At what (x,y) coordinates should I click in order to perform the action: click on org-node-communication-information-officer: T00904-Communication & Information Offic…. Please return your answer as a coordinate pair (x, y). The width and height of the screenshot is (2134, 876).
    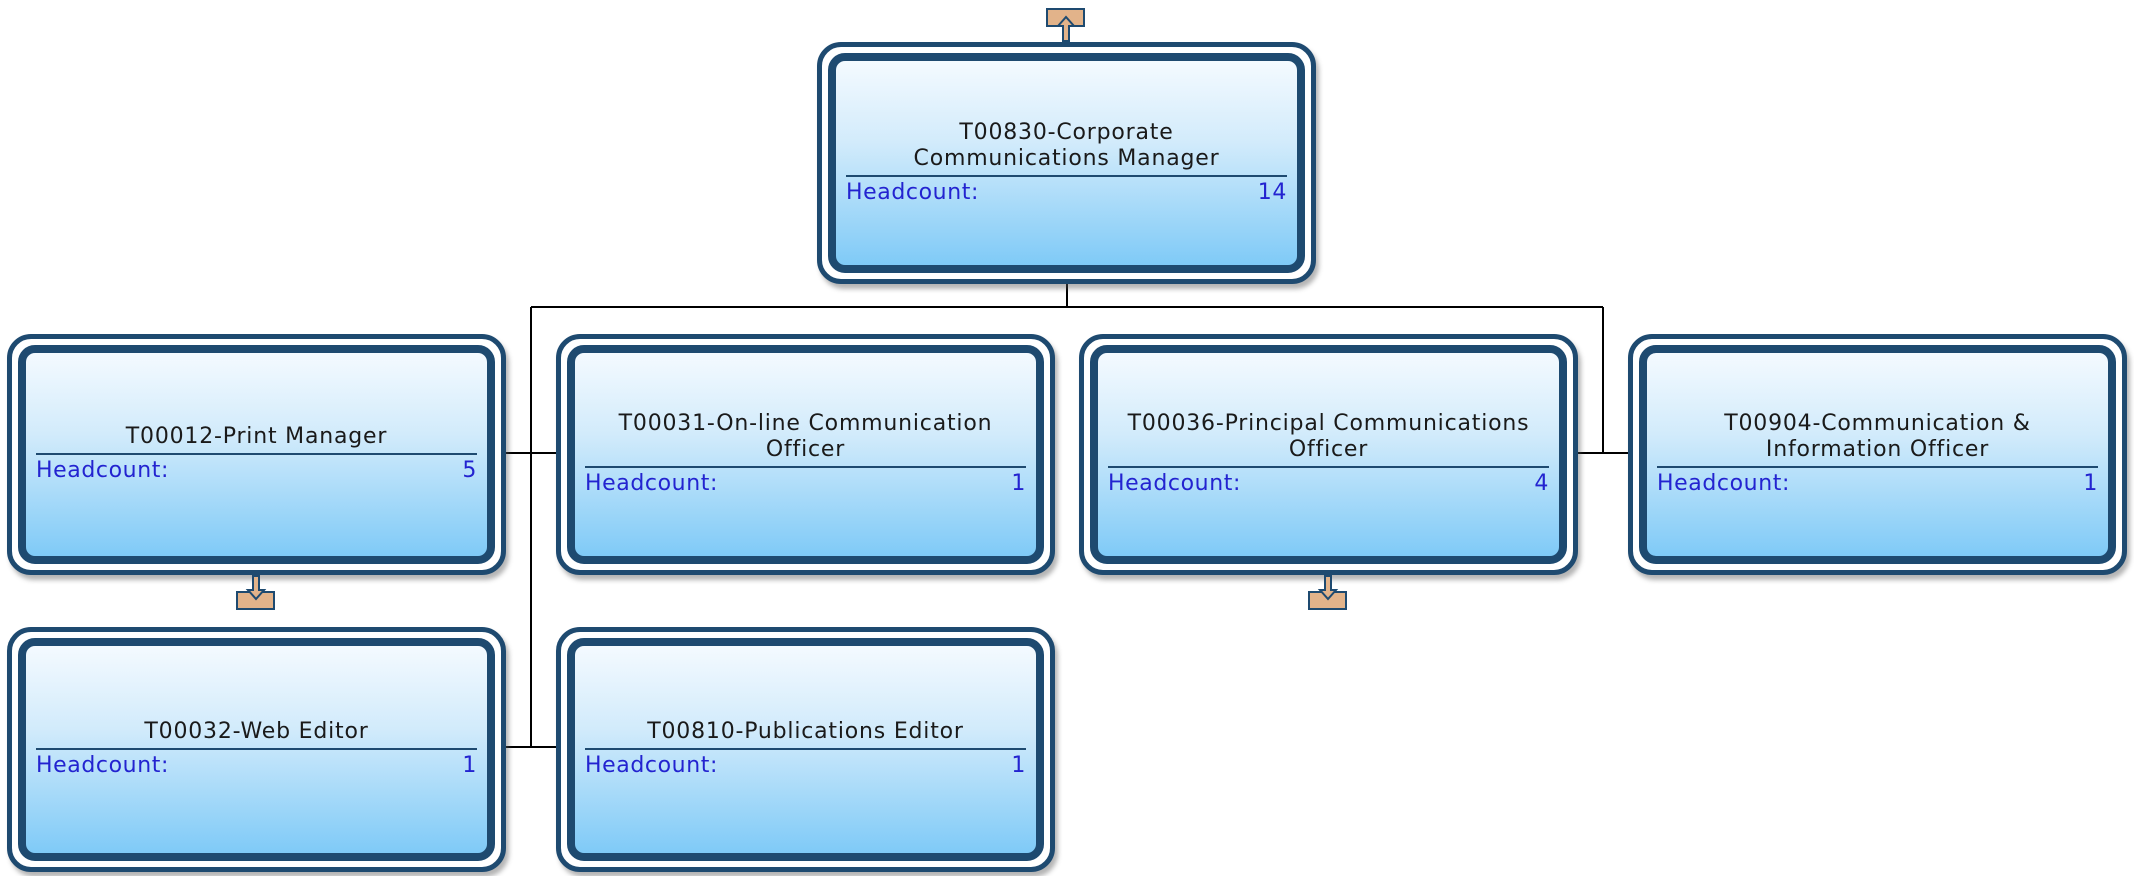
    Looking at the image, I should click on (1877, 454).